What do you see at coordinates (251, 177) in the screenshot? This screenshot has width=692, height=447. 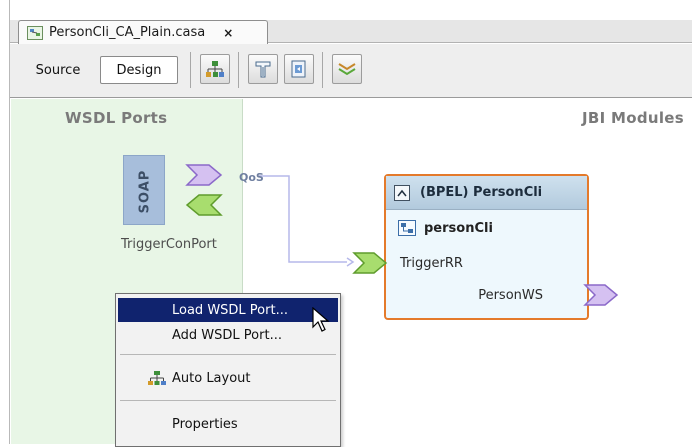 I see `qos-link-label: QoS` at bounding box center [251, 177].